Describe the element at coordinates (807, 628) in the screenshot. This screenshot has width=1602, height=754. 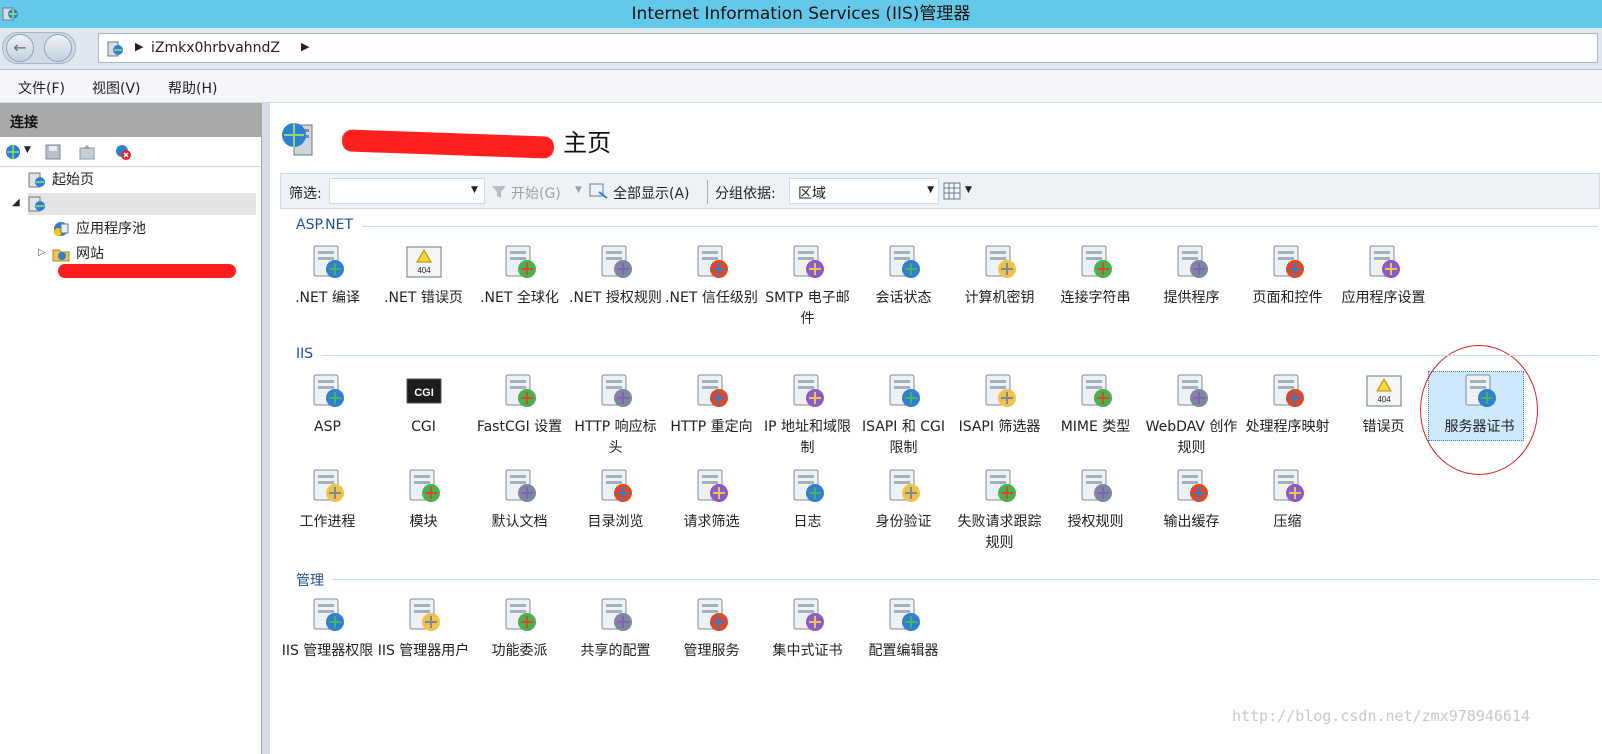
I see `feature-centralized-certificates: 集中式证书` at that location.